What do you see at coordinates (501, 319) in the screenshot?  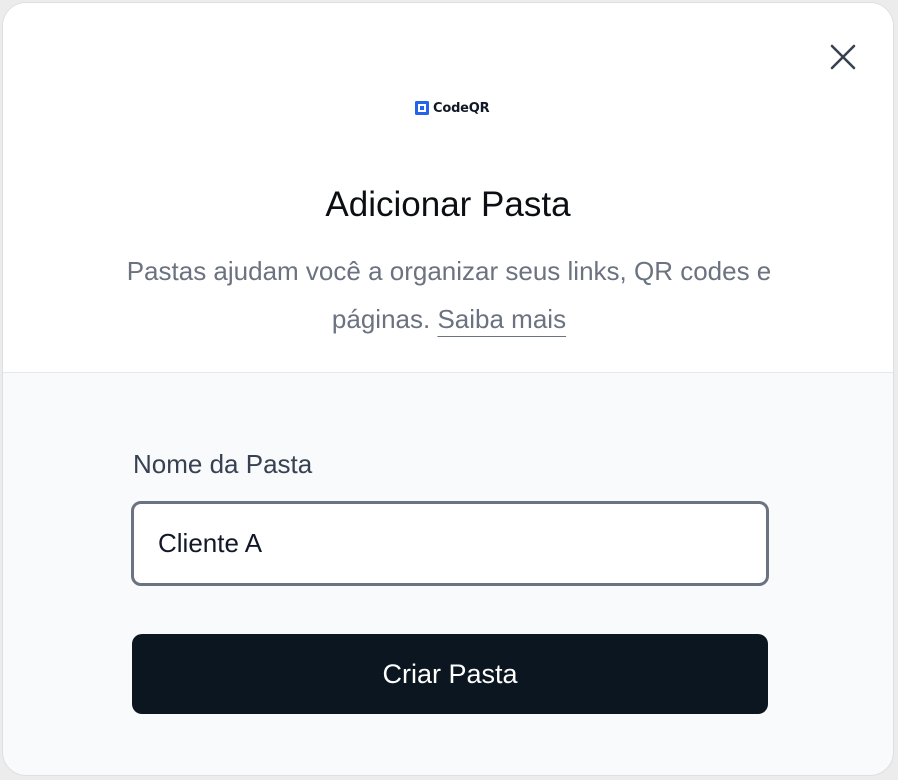 I see `learn-more-link: Saiba mais` at bounding box center [501, 319].